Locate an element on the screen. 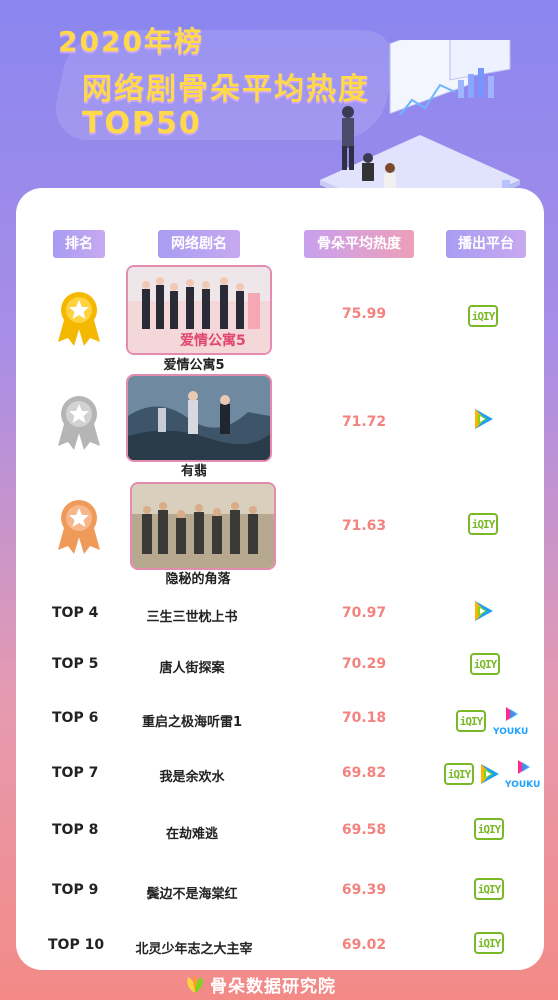  heat-score: 71.72 is located at coordinates (364, 422).